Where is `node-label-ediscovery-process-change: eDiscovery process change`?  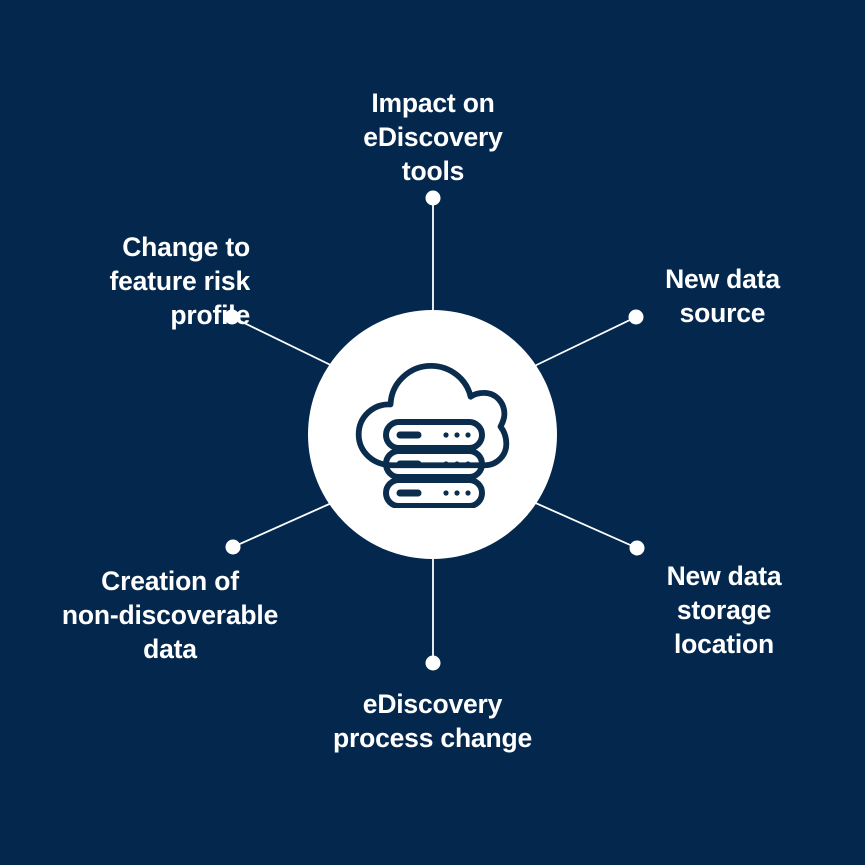
node-label-ediscovery-process-change: eDiscovery process change is located at coordinates (432, 721).